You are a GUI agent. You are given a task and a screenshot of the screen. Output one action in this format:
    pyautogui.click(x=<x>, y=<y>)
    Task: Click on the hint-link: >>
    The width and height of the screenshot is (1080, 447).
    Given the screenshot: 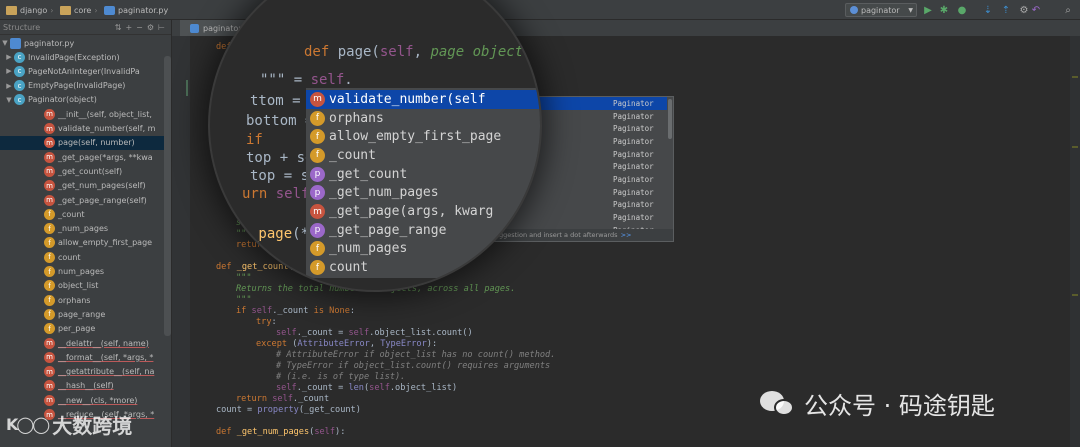 What is the action you would take?
    pyautogui.click(x=626, y=235)
    